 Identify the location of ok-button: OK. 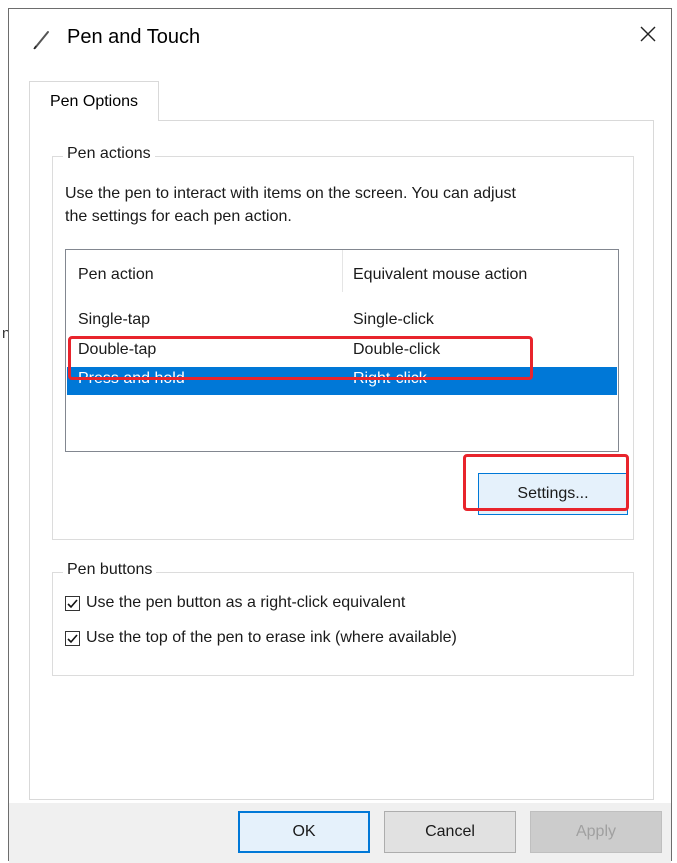
(304, 832).